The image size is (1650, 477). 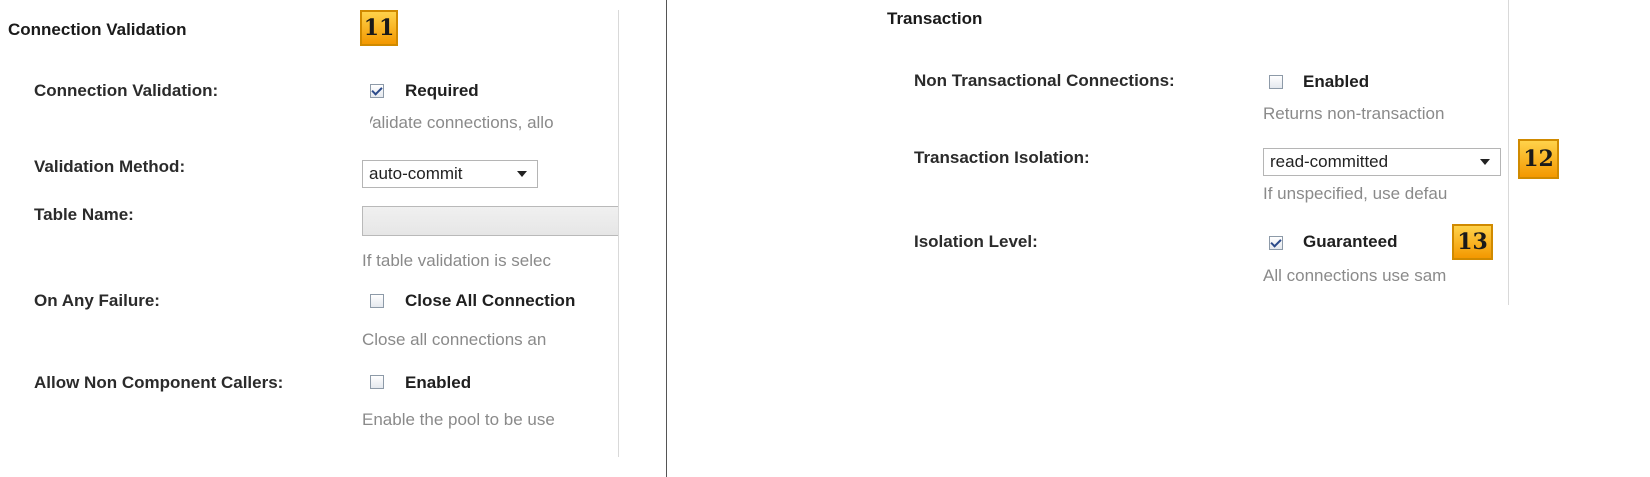 I want to click on isolation-level-help-clip: All connections use sam, so click(x=1385, y=279).